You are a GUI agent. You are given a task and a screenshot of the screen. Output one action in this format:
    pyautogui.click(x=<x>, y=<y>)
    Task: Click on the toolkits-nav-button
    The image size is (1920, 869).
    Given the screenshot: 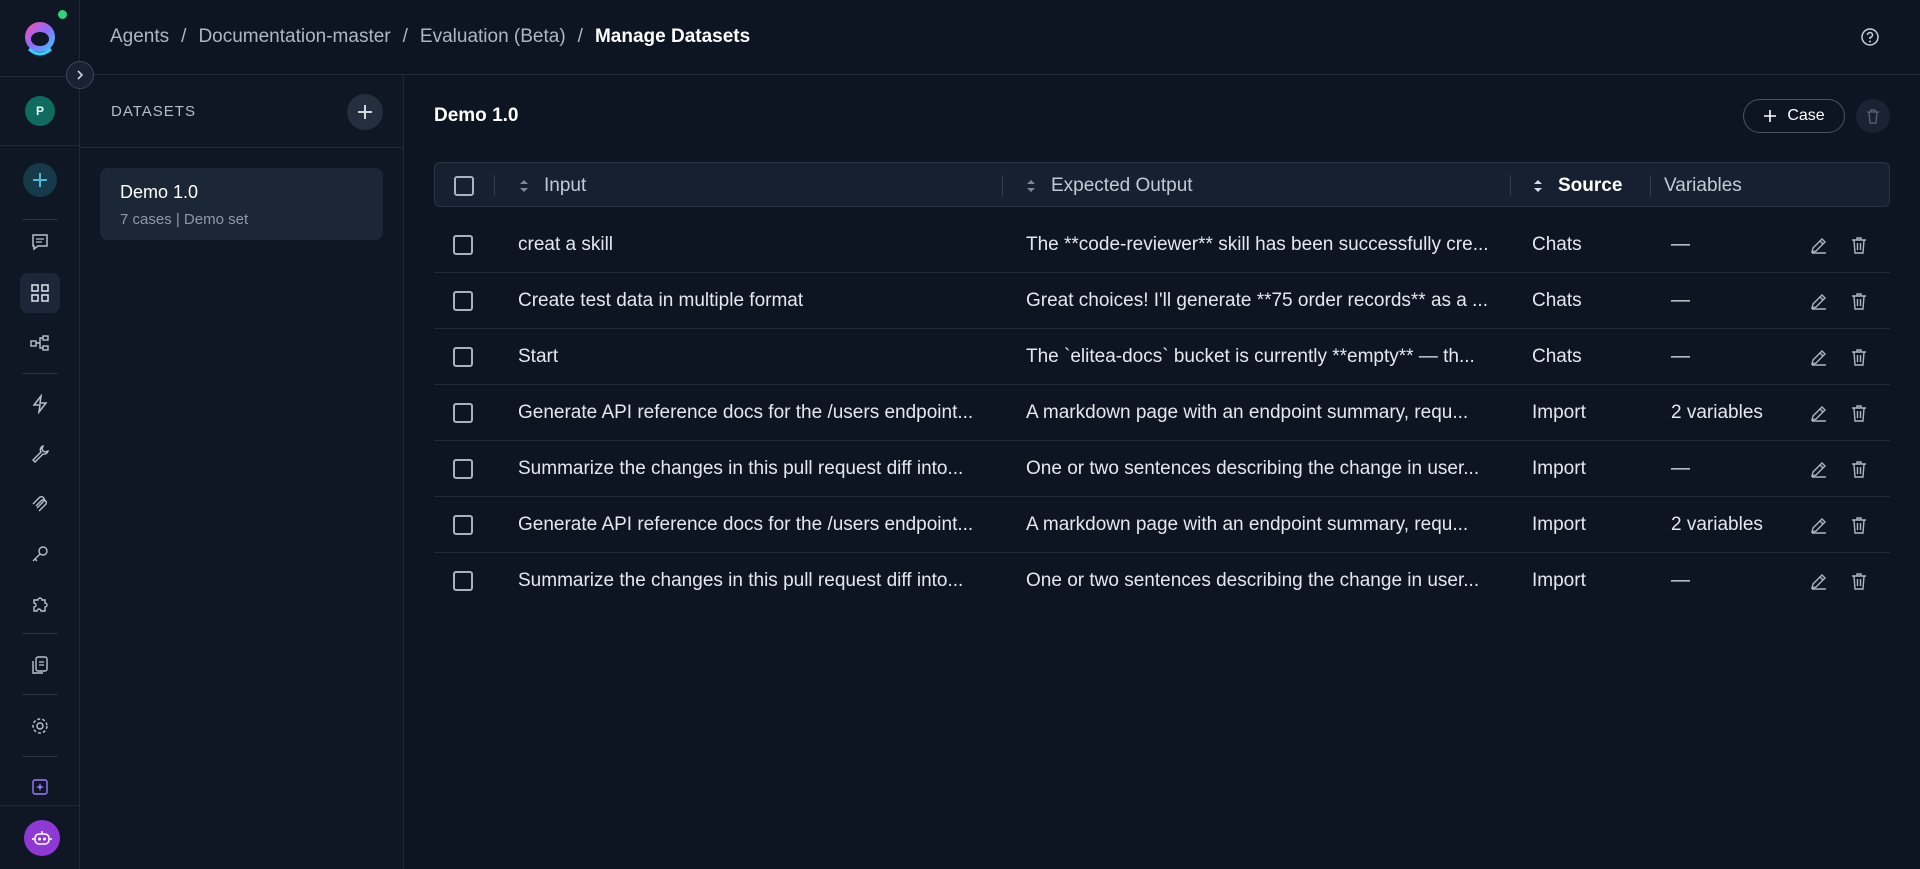 What is the action you would take?
    pyautogui.click(x=40, y=454)
    